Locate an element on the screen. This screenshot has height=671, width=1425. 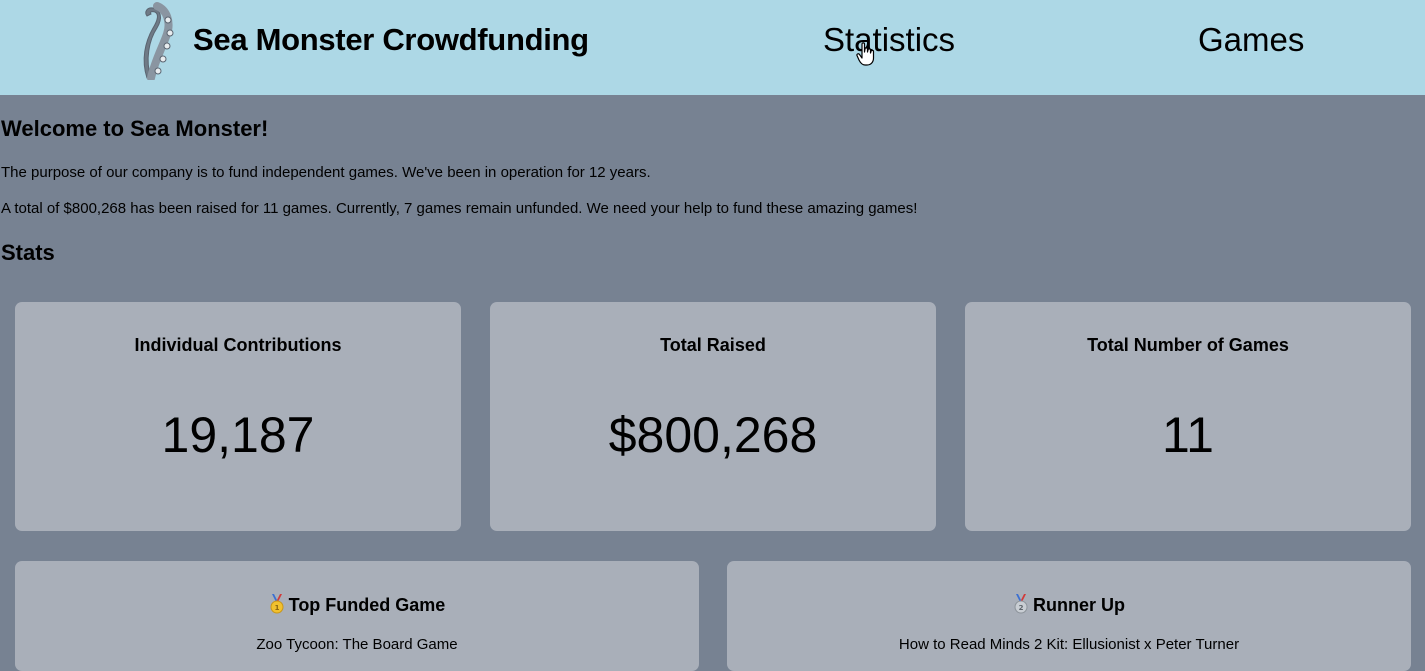
stat-card-total-games: Total Number of Games 11 is located at coordinates (1188, 416).